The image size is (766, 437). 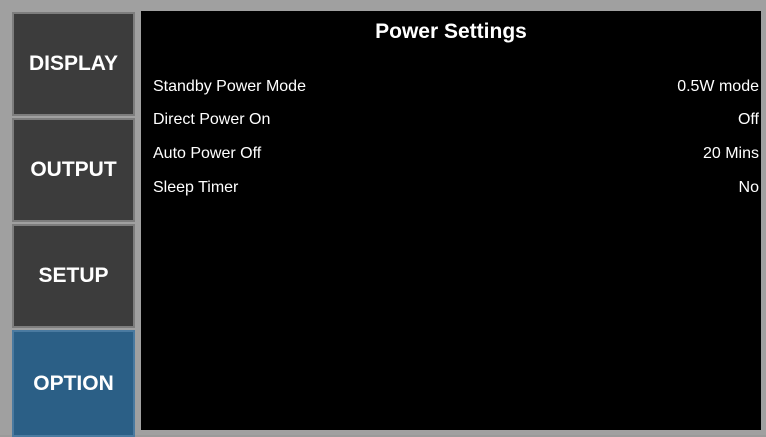 What do you see at coordinates (196, 187) in the screenshot?
I see `setting-label: Sleep Timer` at bounding box center [196, 187].